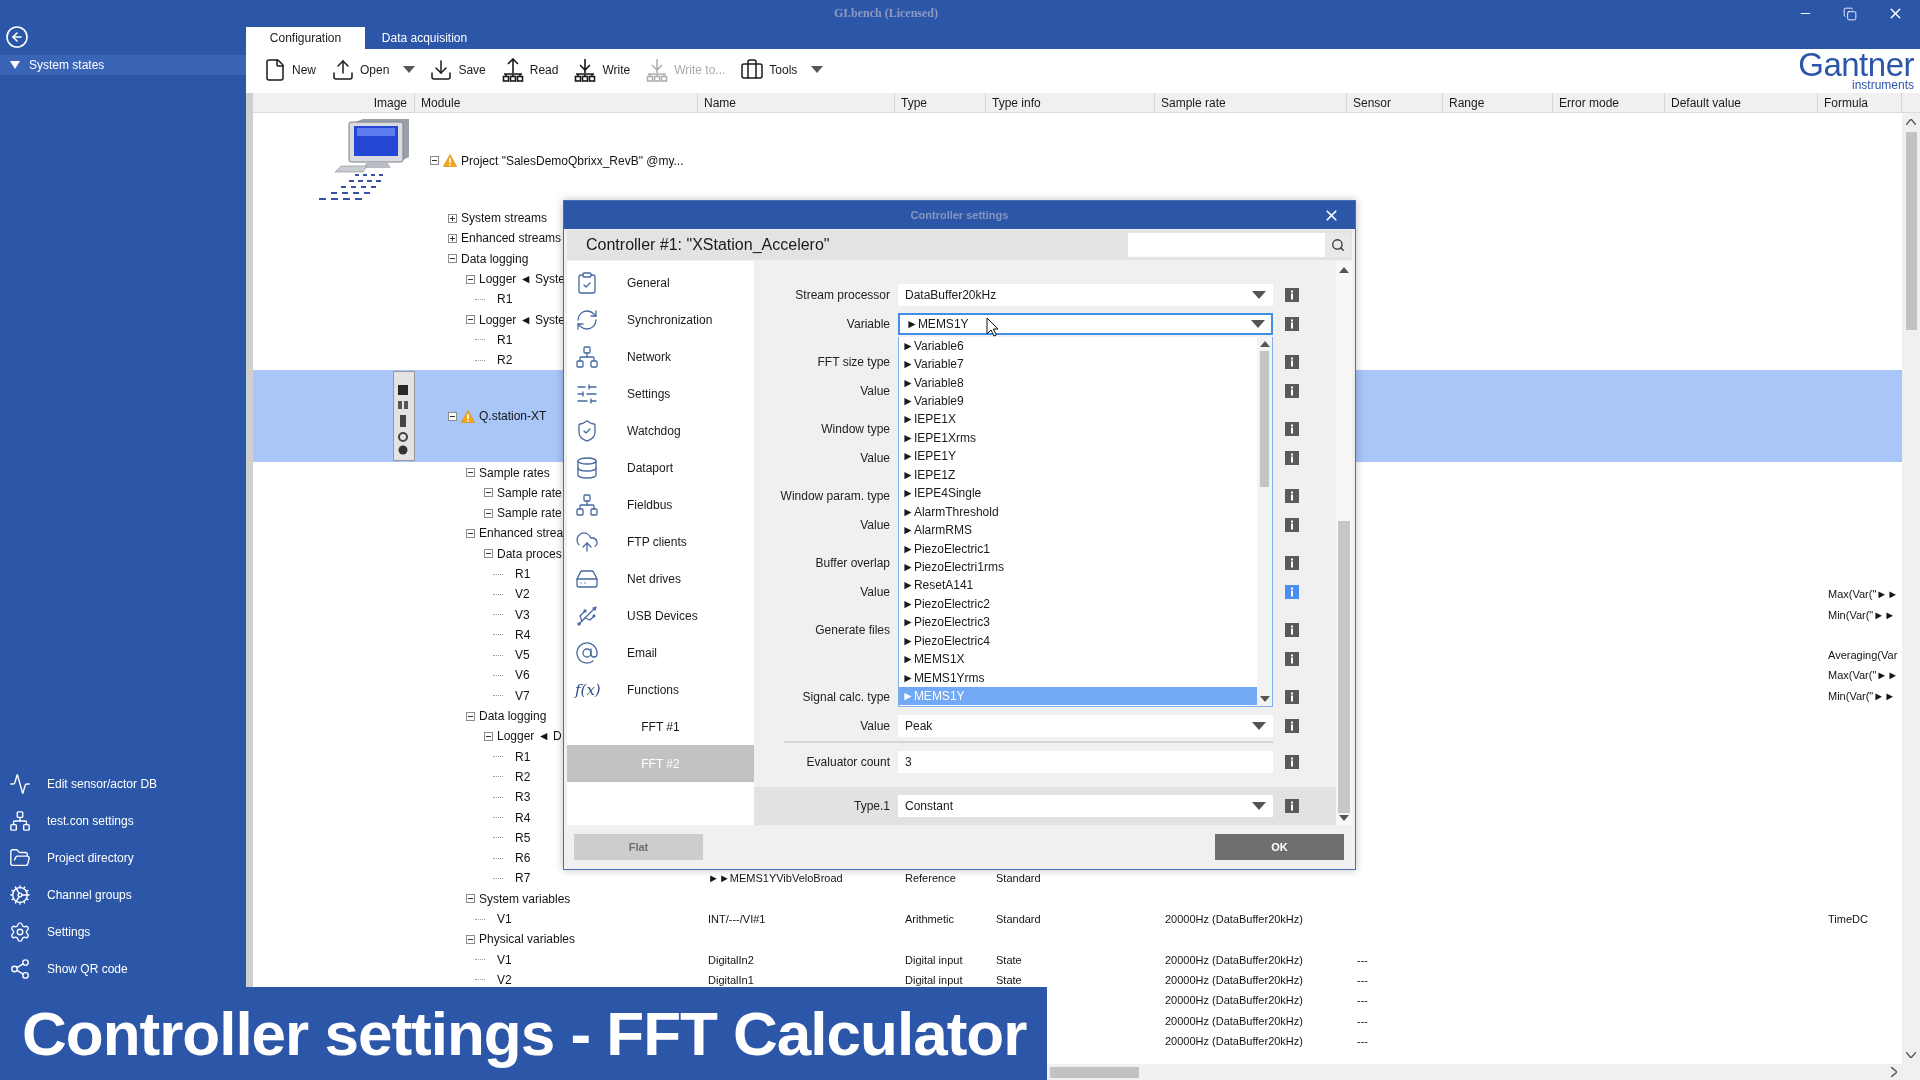 The height and width of the screenshot is (1080, 1920). I want to click on field-label: Stream processor, so click(842, 294).